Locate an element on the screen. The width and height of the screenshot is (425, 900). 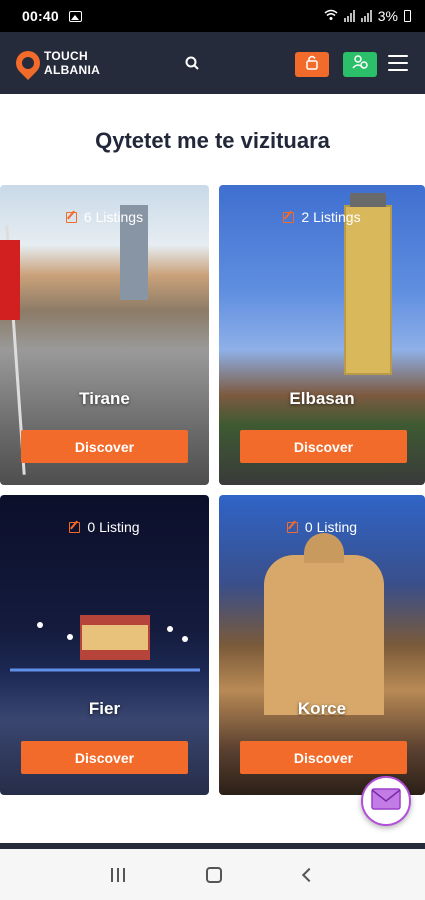
search-icon is located at coordinates (192, 63).